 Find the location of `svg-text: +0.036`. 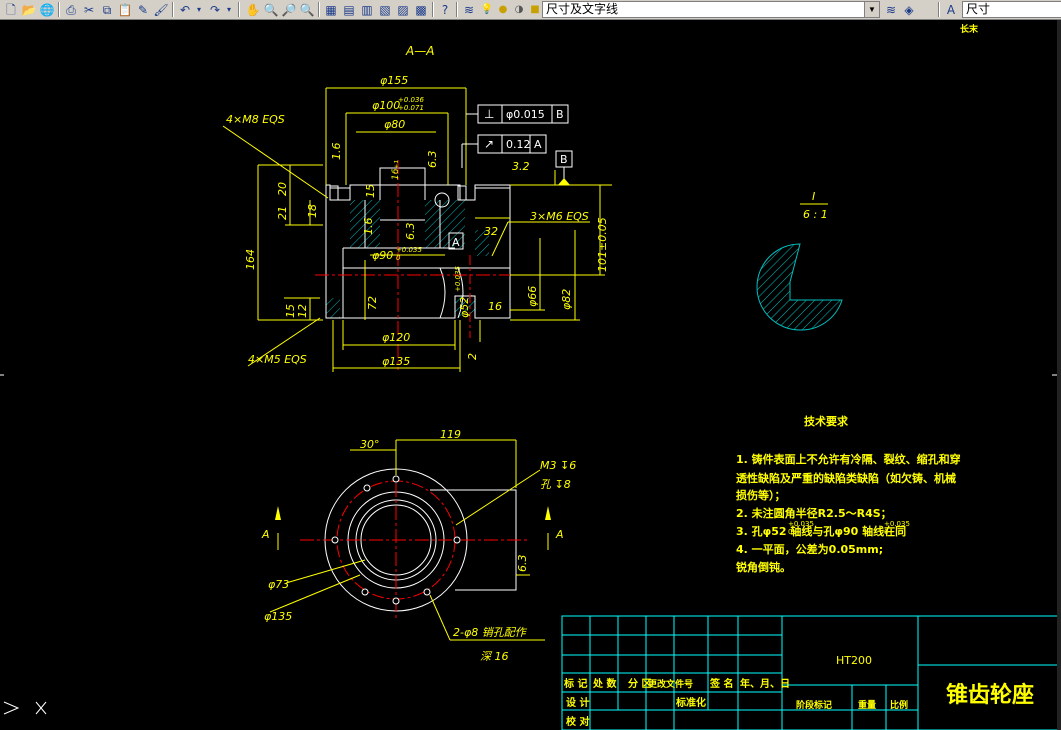

svg-text: +0.036 is located at coordinates (411, 100).